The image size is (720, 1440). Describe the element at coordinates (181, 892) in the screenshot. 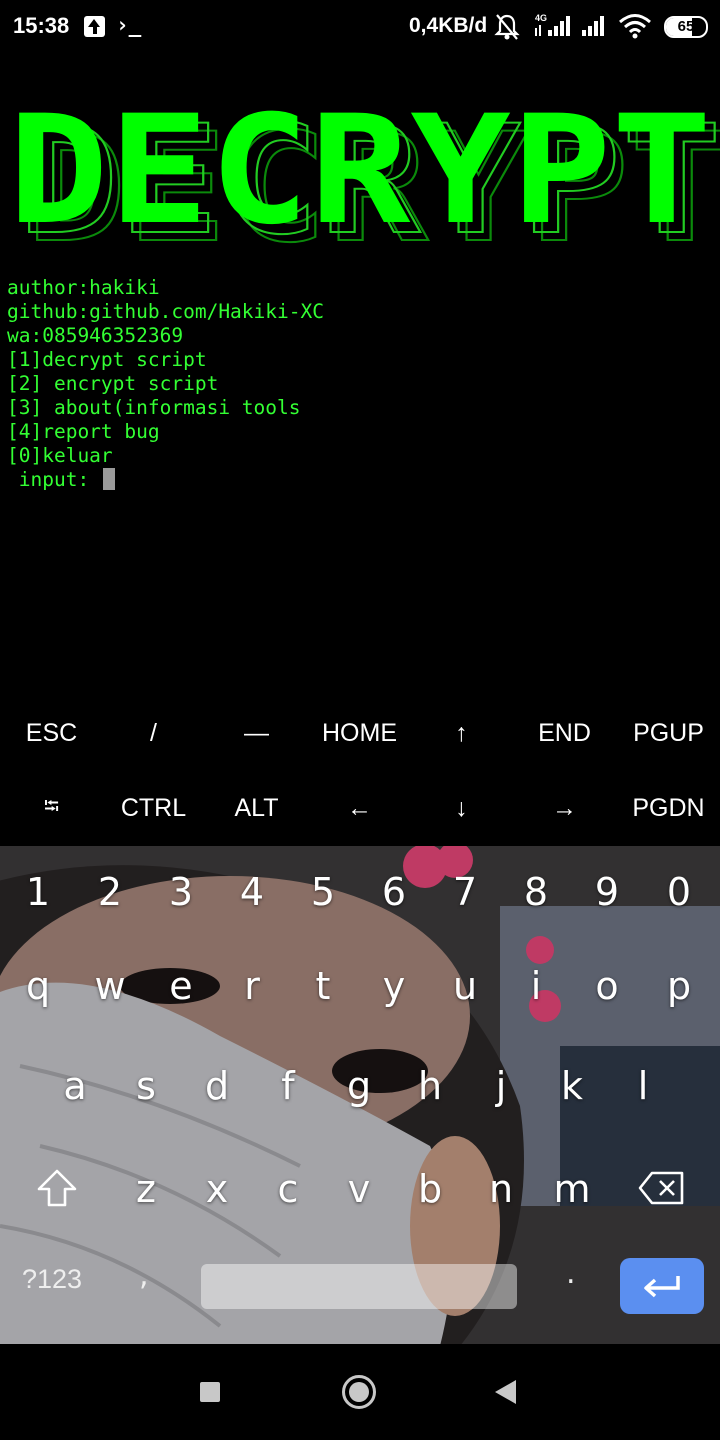

I see `key-3: 3` at that location.